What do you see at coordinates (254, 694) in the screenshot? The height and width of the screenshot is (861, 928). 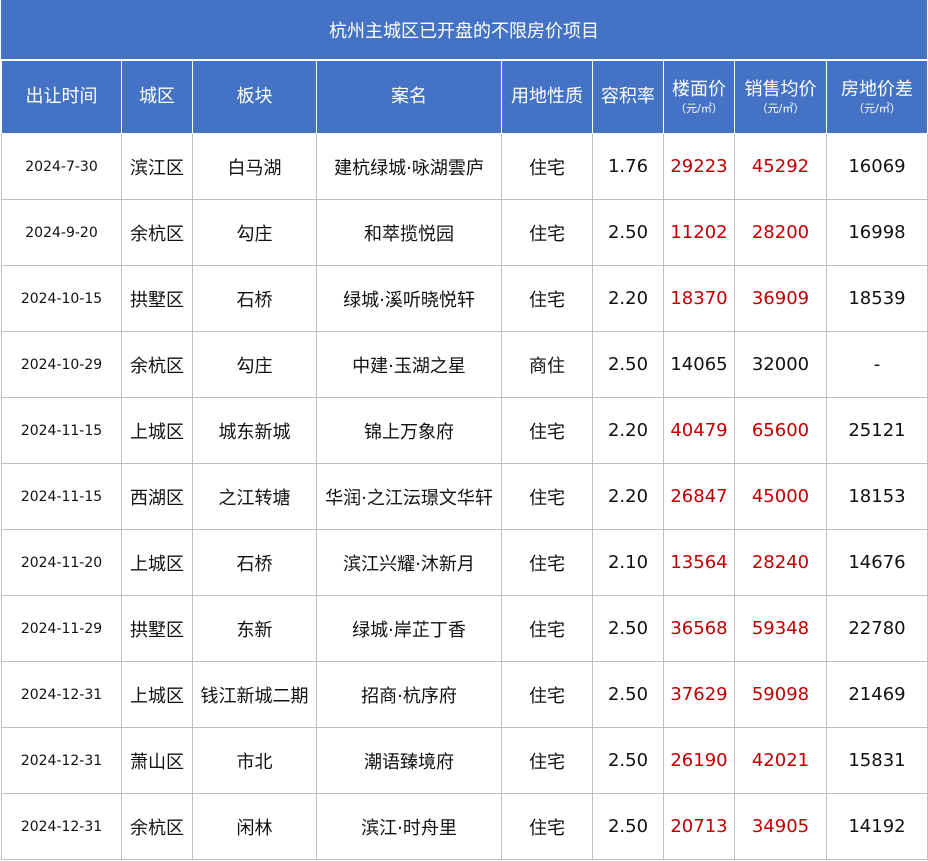 I see `cell-area: 钱江新城二期` at bounding box center [254, 694].